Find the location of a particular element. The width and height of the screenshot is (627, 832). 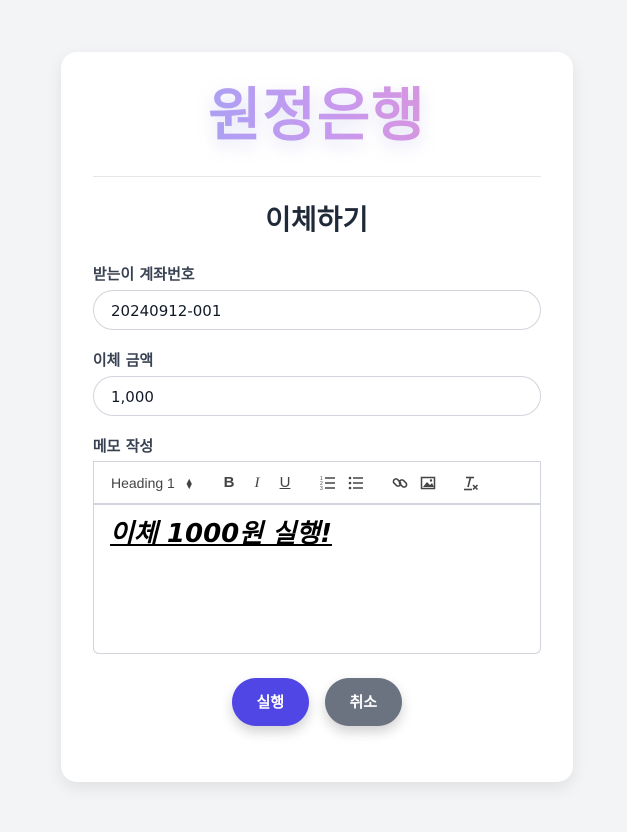

page-title: 이체하기 is located at coordinates (317, 219).